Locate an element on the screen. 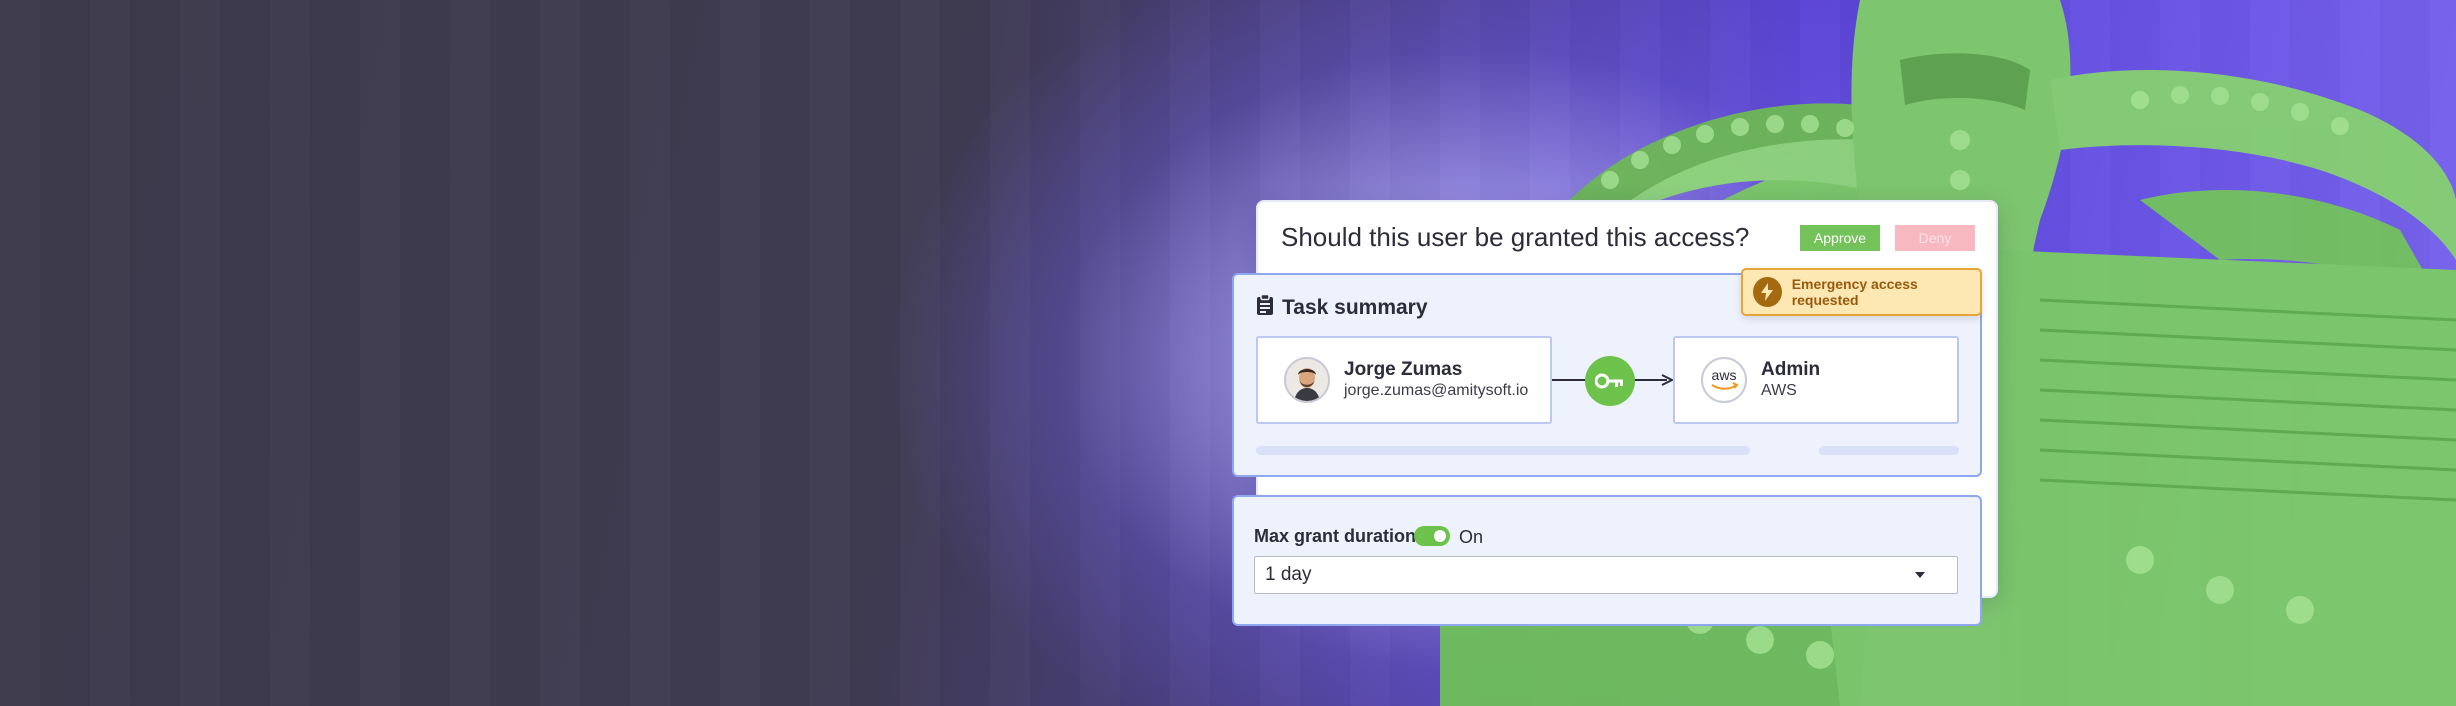 This screenshot has height=706, width=2456. requesting-user: Jorge Zumas jorge.zumas@amitysoft.io is located at coordinates (1404, 380).